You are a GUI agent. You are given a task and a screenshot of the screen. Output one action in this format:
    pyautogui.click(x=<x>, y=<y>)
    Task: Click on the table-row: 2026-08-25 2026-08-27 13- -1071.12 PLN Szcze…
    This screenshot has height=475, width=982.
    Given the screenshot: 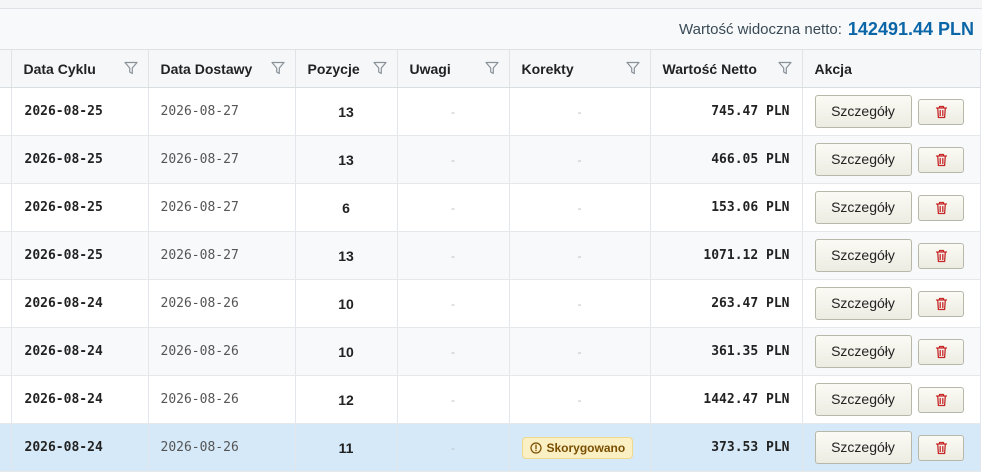 What is the action you would take?
    pyautogui.click(x=490, y=255)
    